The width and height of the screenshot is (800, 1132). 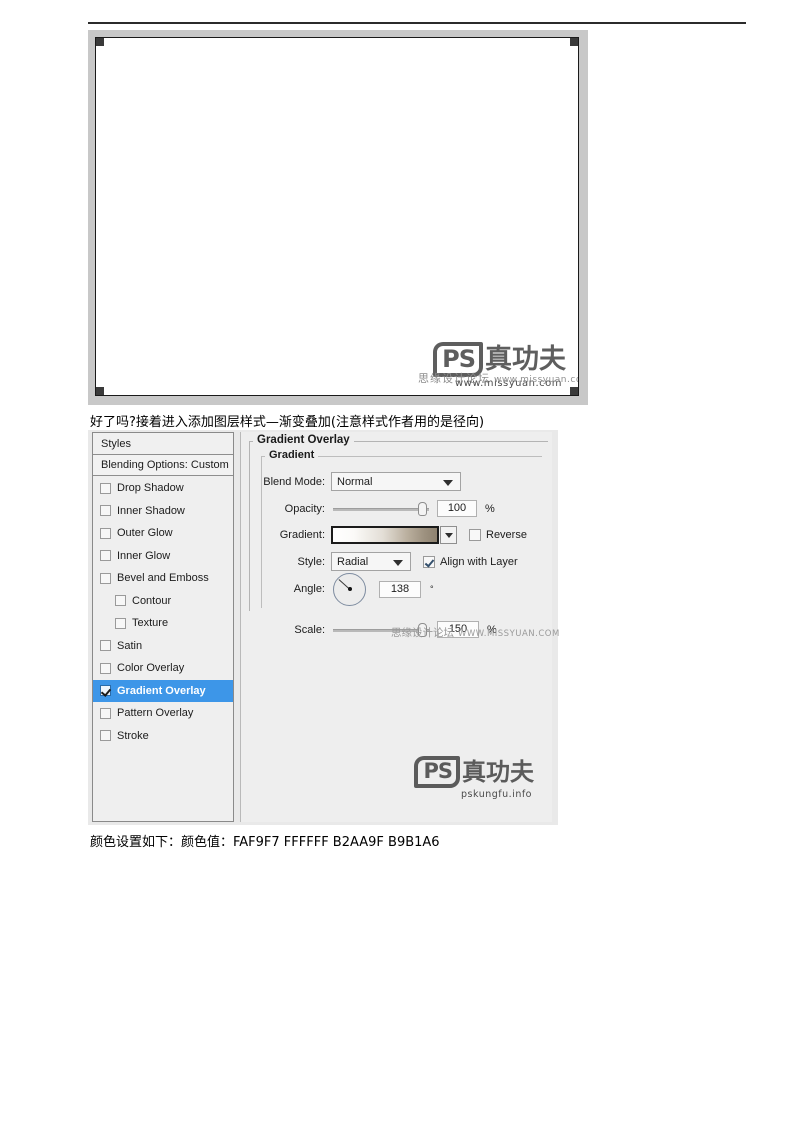 I want to click on style-row-color-overlay: Color Overlay, so click(x=163, y=668).